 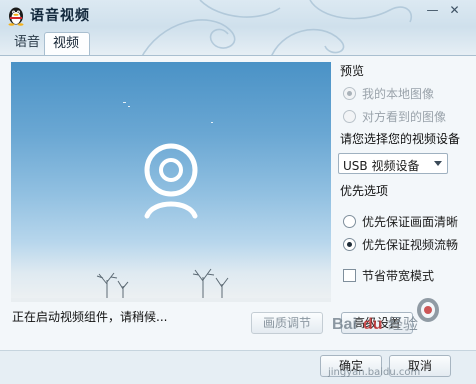 What do you see at coordinates (27, 43) in the screenshot?
I see `tab-voice: 语音` at bounding box center [27, 43].